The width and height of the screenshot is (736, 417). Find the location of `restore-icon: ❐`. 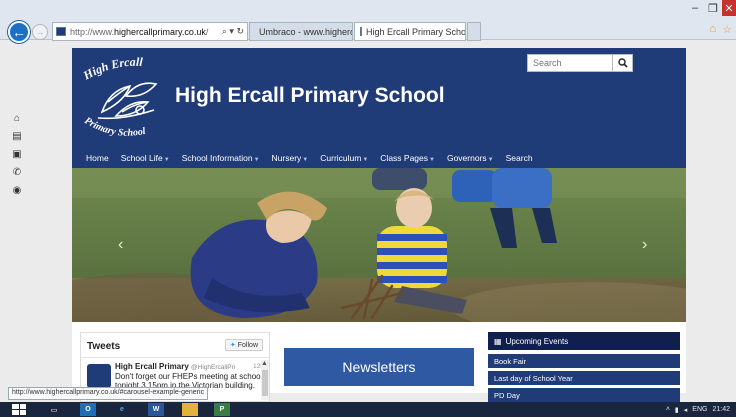

restore-icon: ❐ is located at coordinates (713, 8).